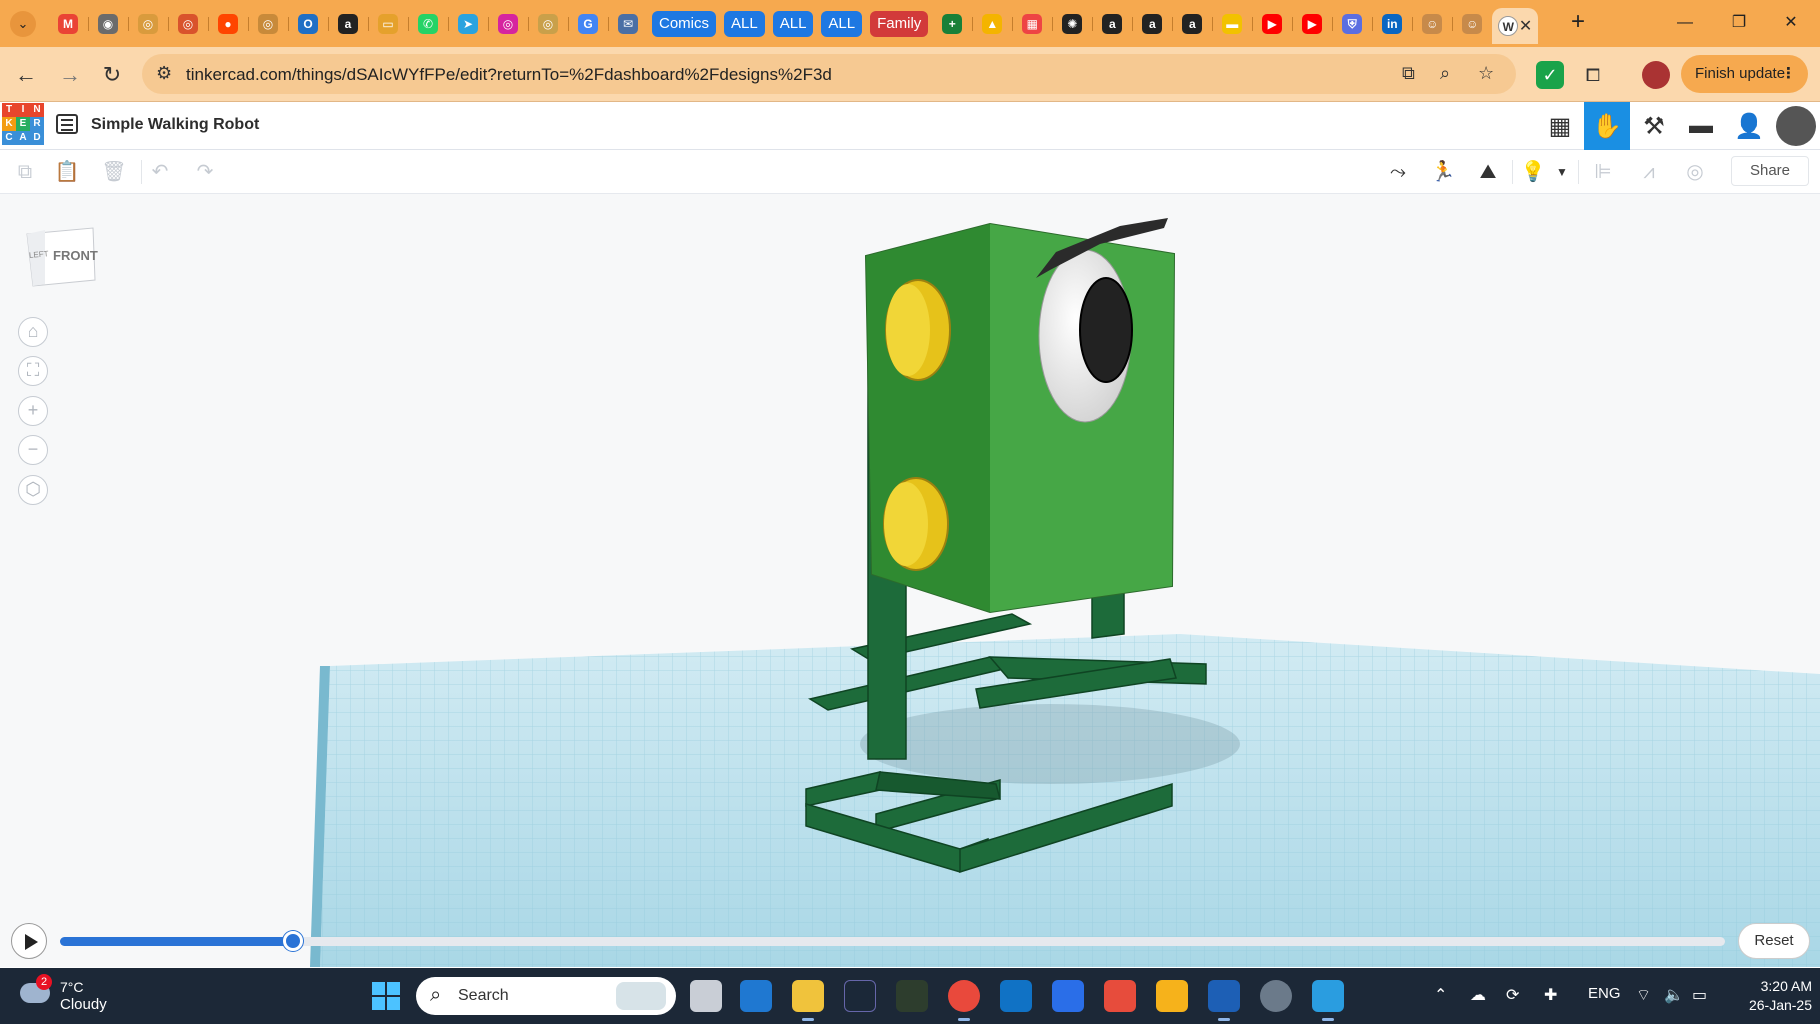 The width and height of the screenshot is (1820, 1024). I want to click on finish-update-button: Finish update ⋮, so click(1744, 74).